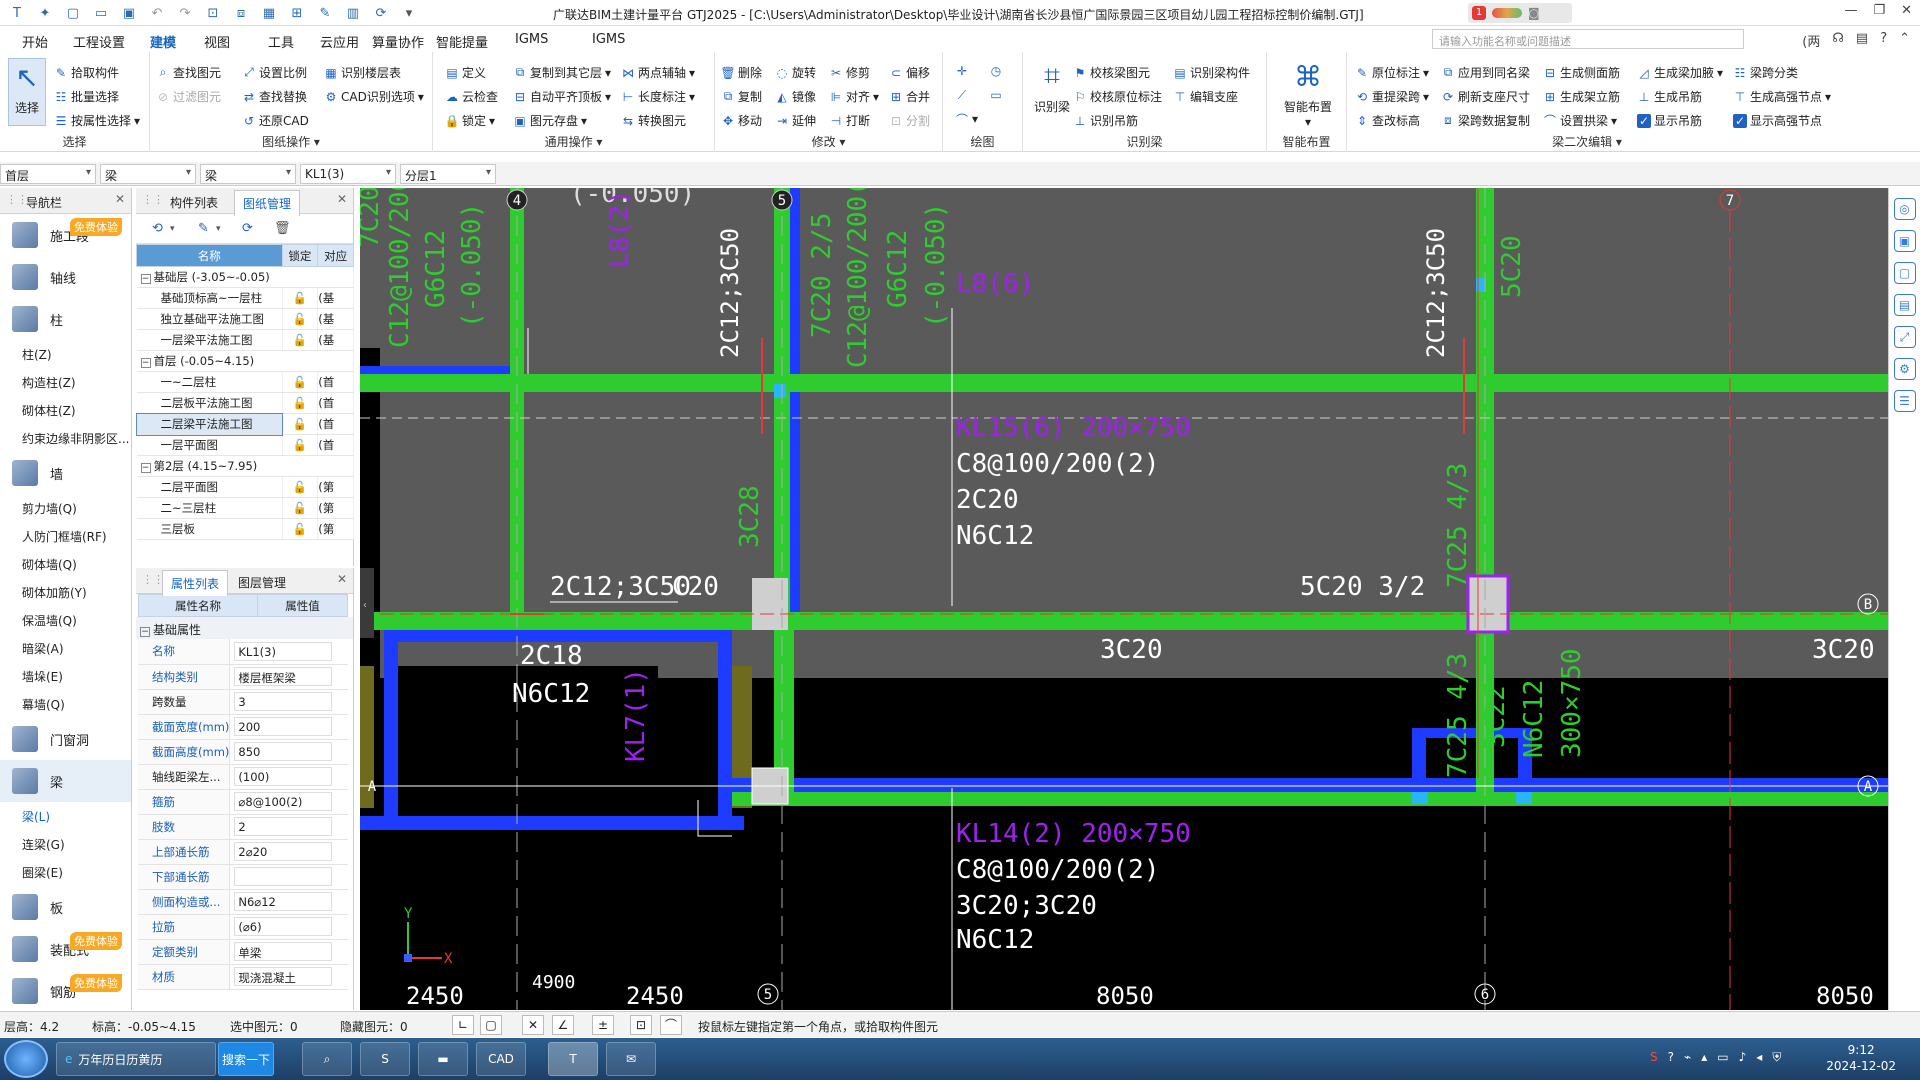 The image size is (1920, 1080). What do you see at coordinates (65, 781) in the screenshot?
I see `nav-category: 梁` at bounding box center [65, 781].